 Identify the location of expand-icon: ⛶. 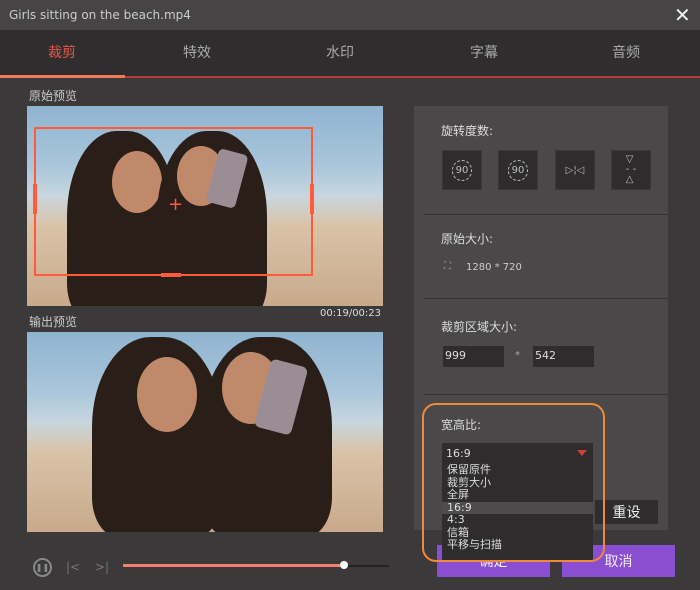
(447, 266).